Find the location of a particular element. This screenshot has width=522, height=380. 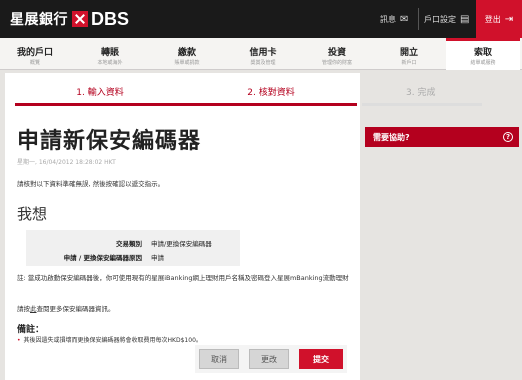

logo-english-name: DBS is located at coordinates (110, 18).